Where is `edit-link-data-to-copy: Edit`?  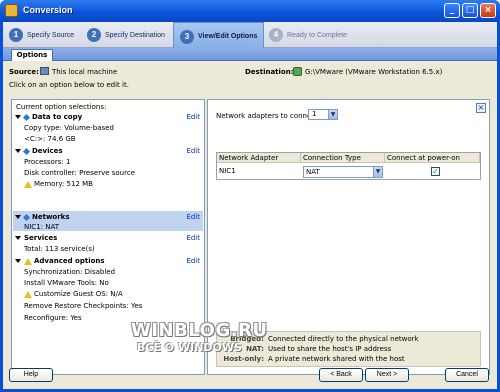
edit-link-data-to-copy: Edit is located at coordinates (193, 117).